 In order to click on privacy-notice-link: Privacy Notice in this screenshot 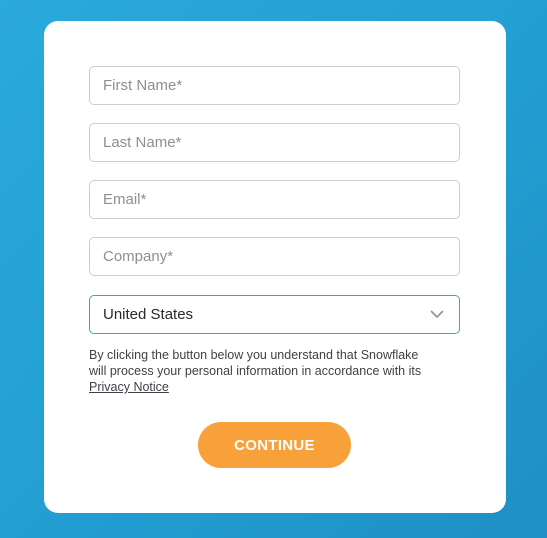, I will do `click(129, 387)`.